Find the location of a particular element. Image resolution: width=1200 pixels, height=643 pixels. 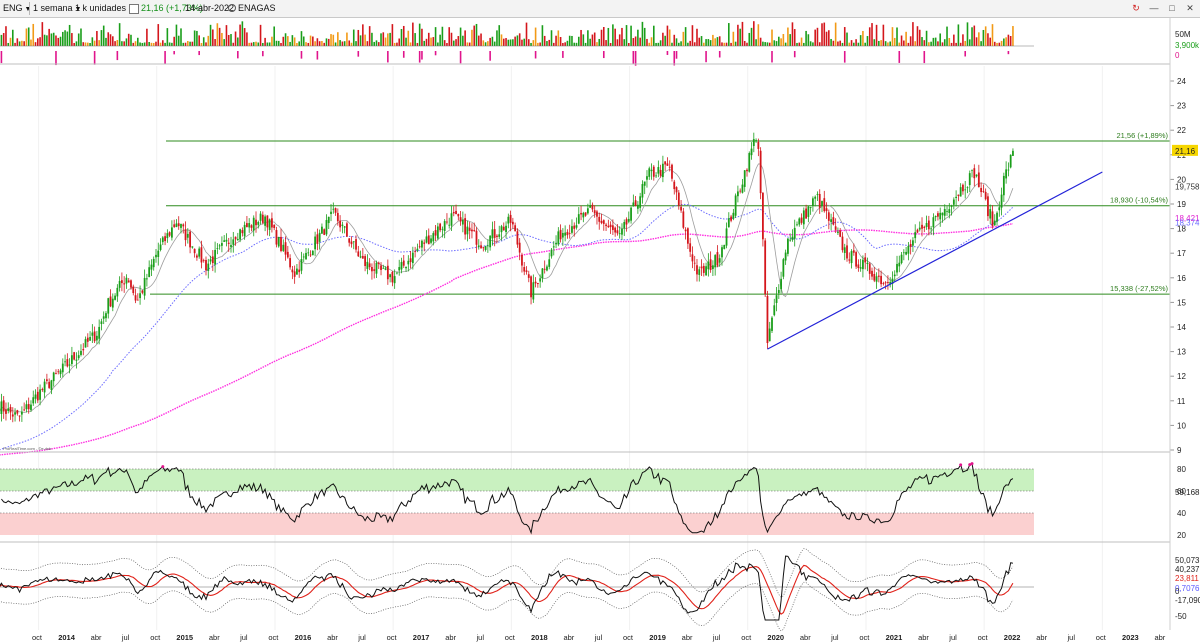

x-tick-label: 2015 is located at coordinates (184, 637).